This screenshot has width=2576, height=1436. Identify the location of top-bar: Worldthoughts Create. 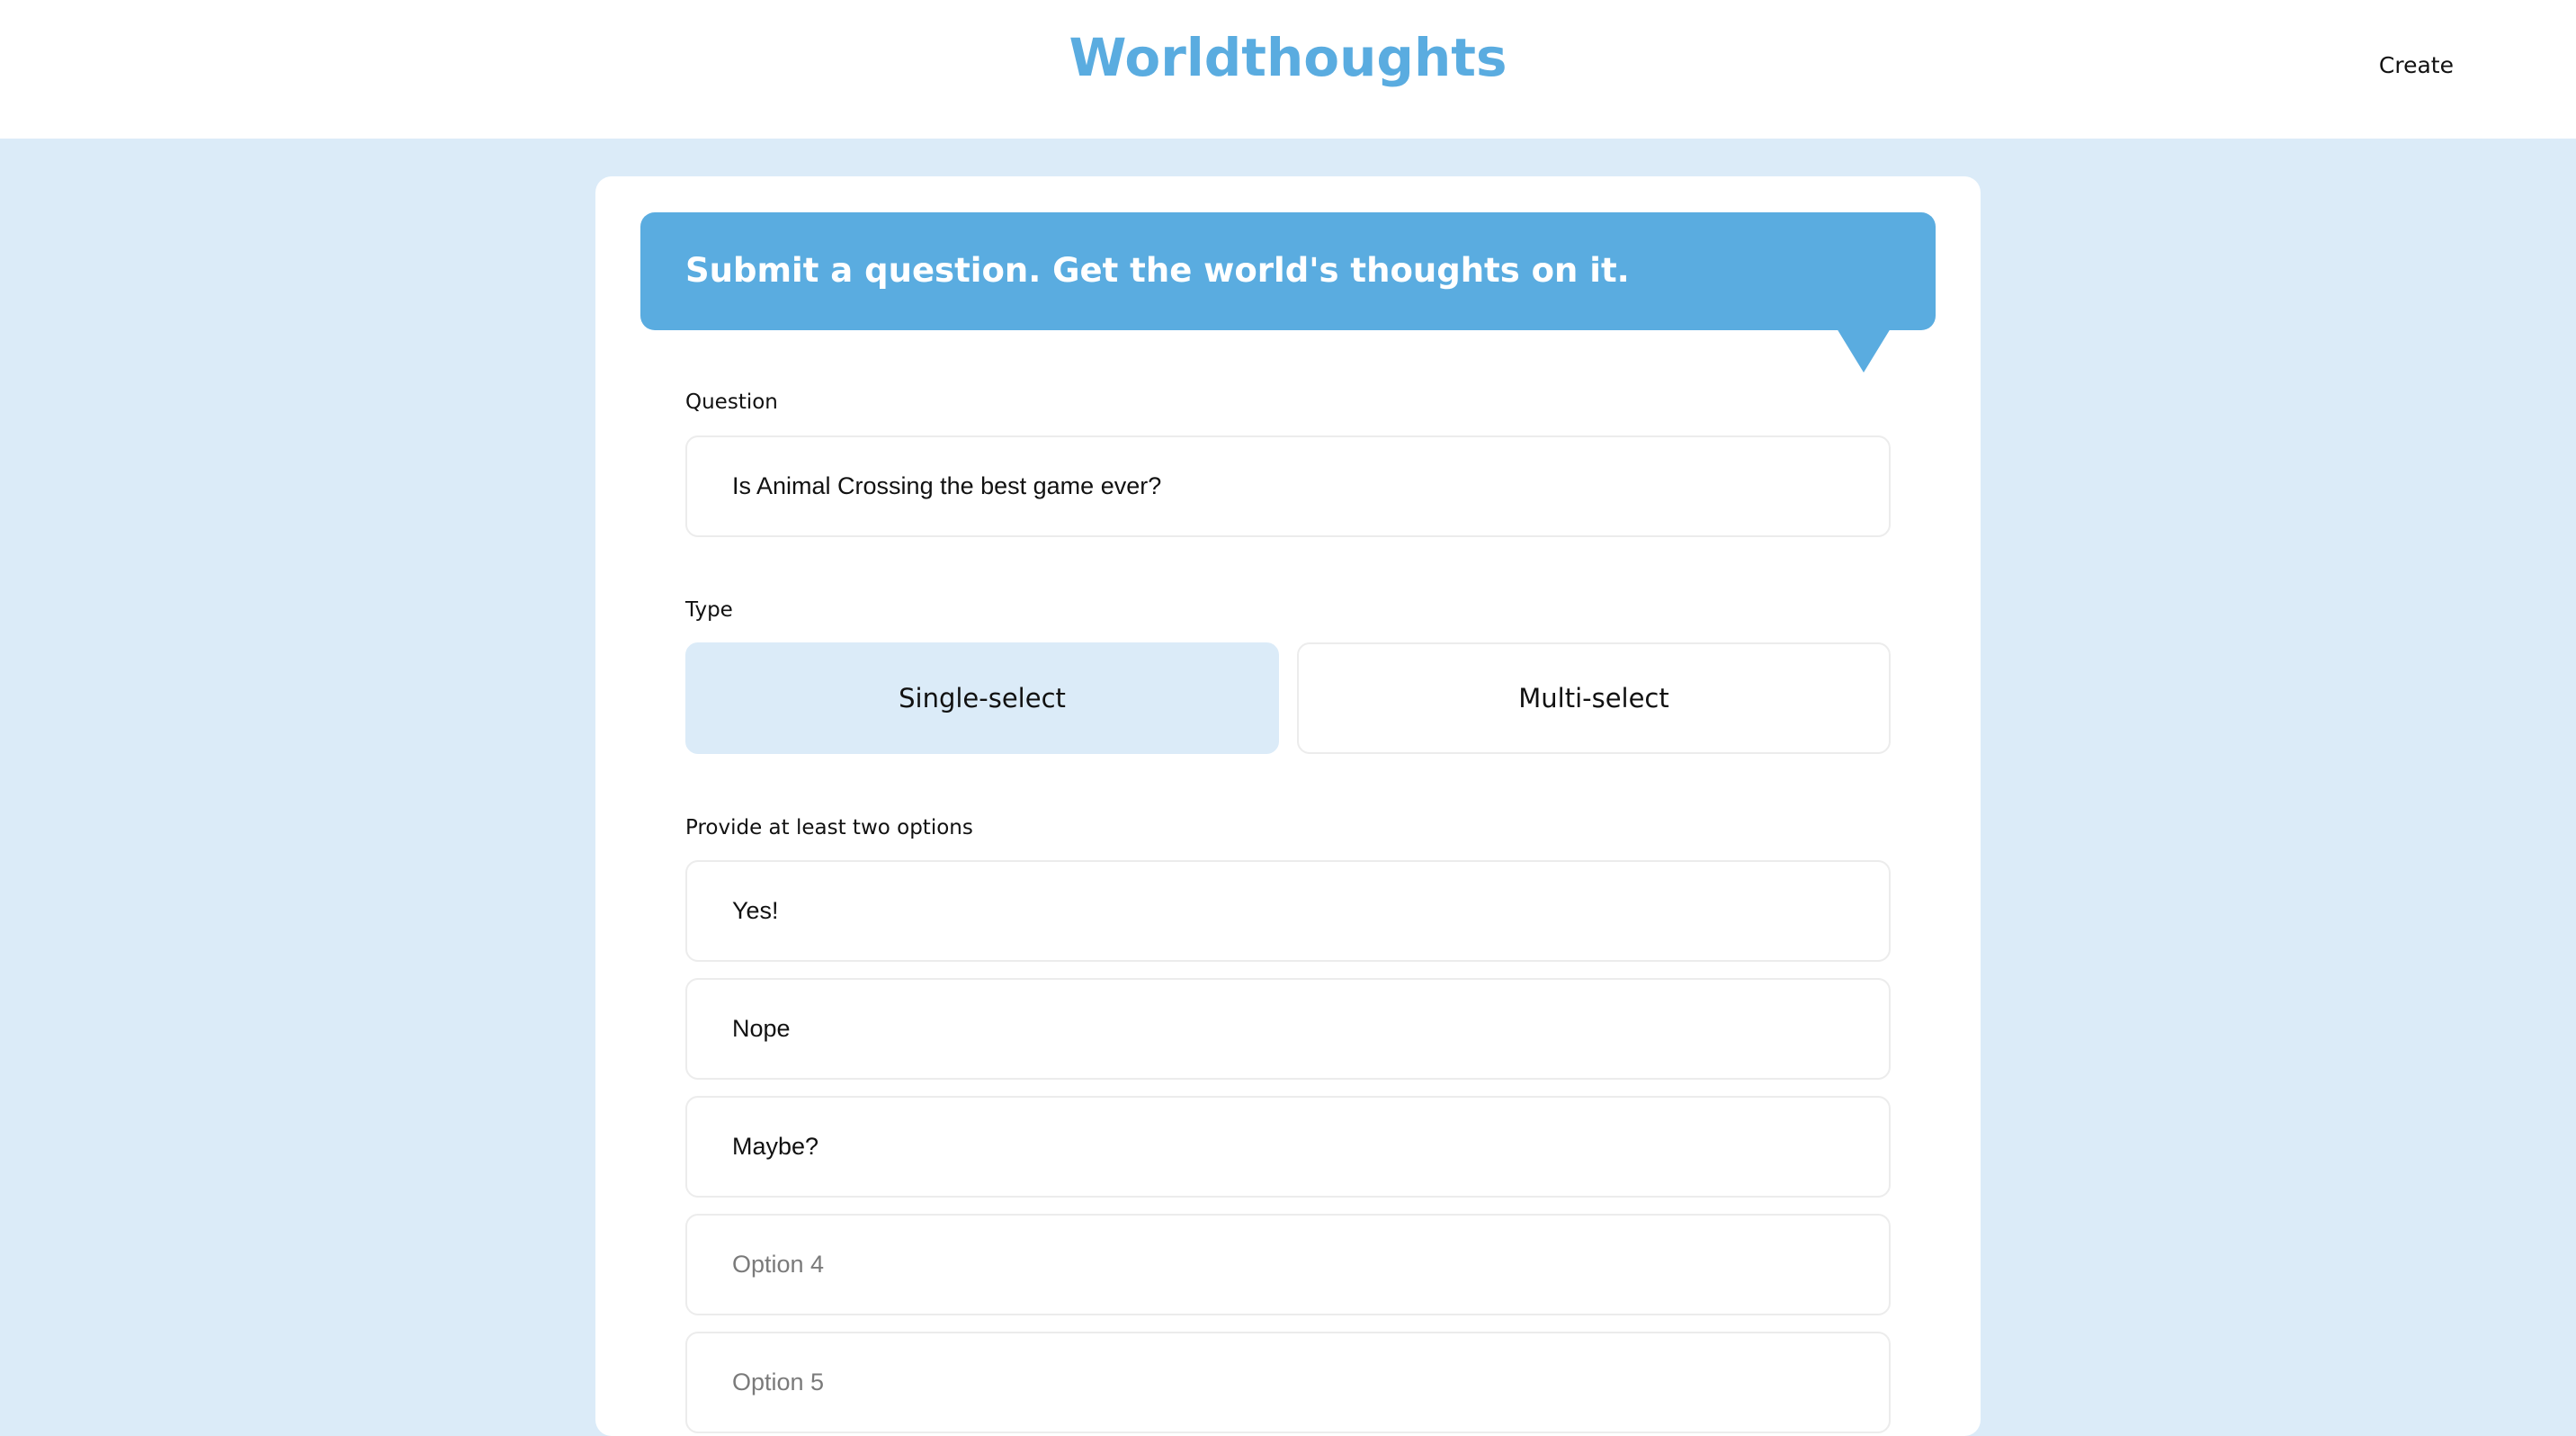
(1288, 69).